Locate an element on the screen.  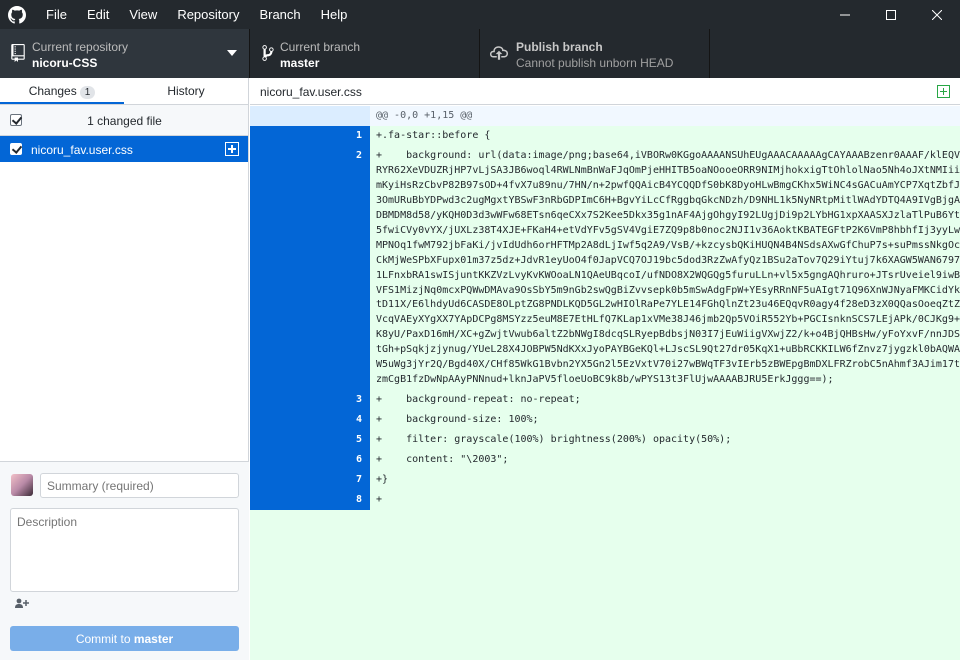
publish-branch-label: Publish branch is located at coordinates (559, 47).